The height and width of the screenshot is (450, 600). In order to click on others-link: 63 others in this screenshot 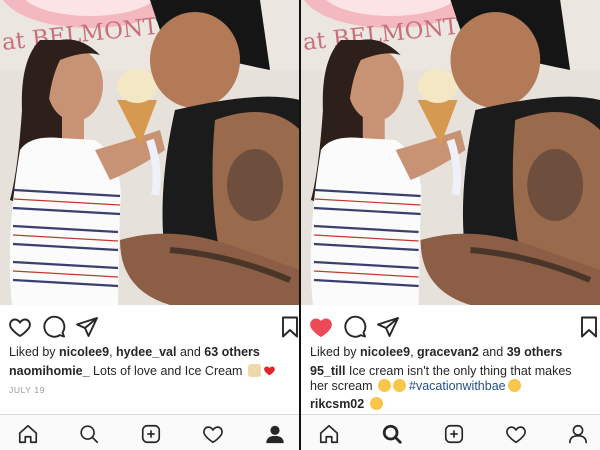, I will do `click(232, 352)`.